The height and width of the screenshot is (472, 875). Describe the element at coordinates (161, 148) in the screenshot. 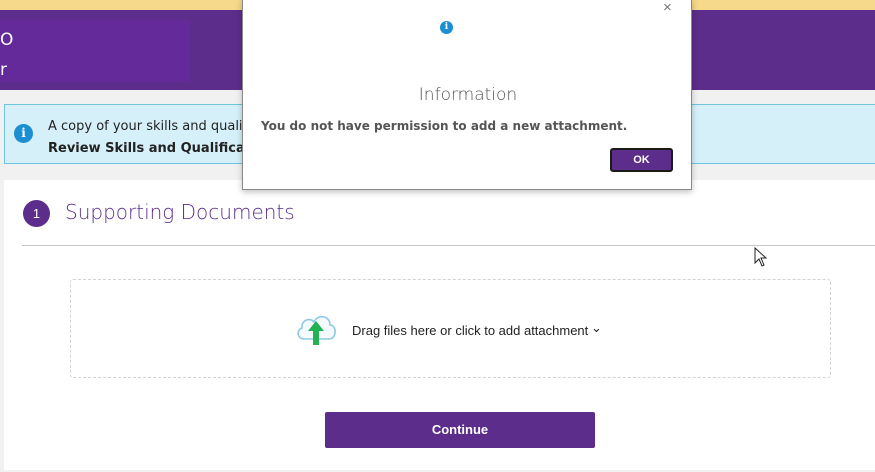

I see `review-skills-link: Review Skills and Qualification` at that location.